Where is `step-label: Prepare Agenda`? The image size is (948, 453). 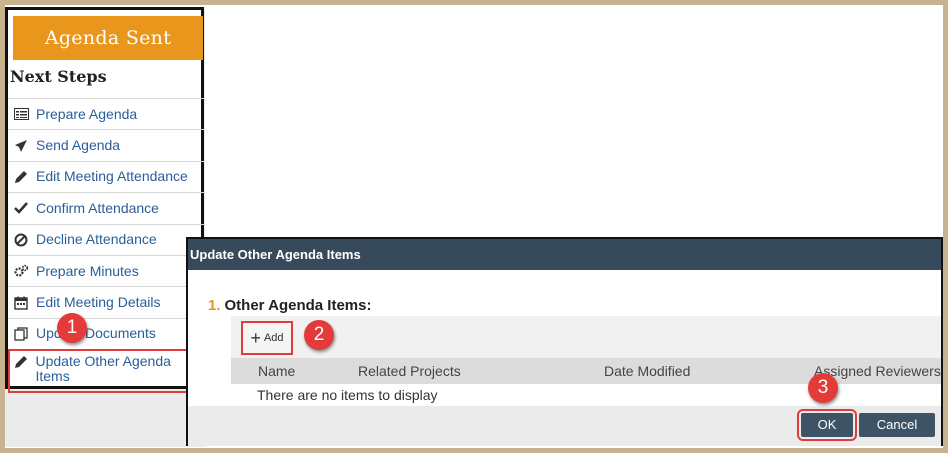 step-label: Prepare Agenda is located at coordinates (87, 113).